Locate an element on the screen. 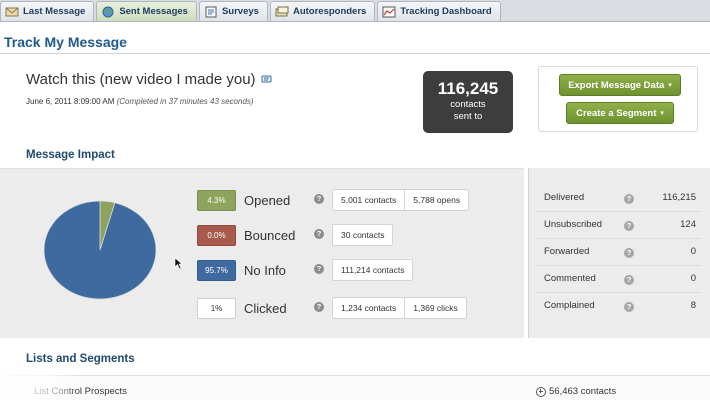 The width and height of the screenshot is (710, 400). message-icon is located at coordinates (12, 12).